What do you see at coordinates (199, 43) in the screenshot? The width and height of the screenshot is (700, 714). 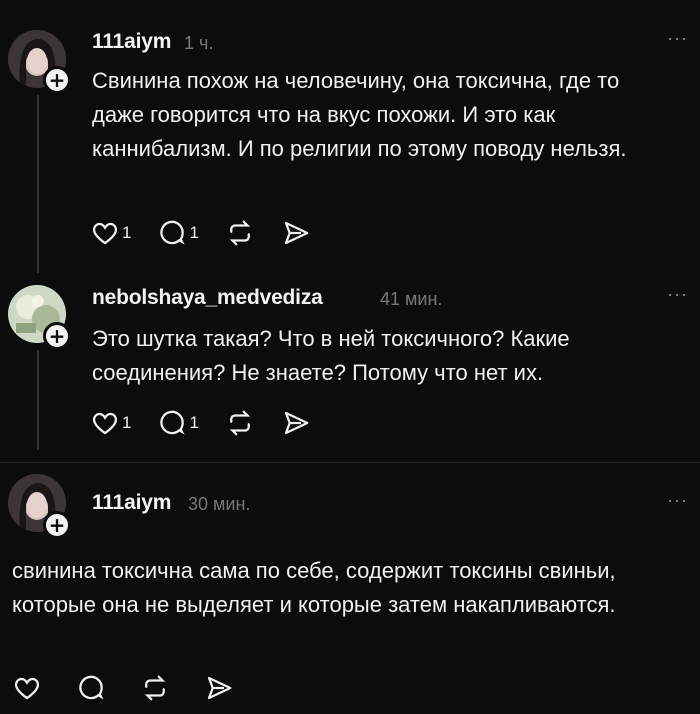 I see `timestamp: 1 ч.` at bounding box center [199, 43].